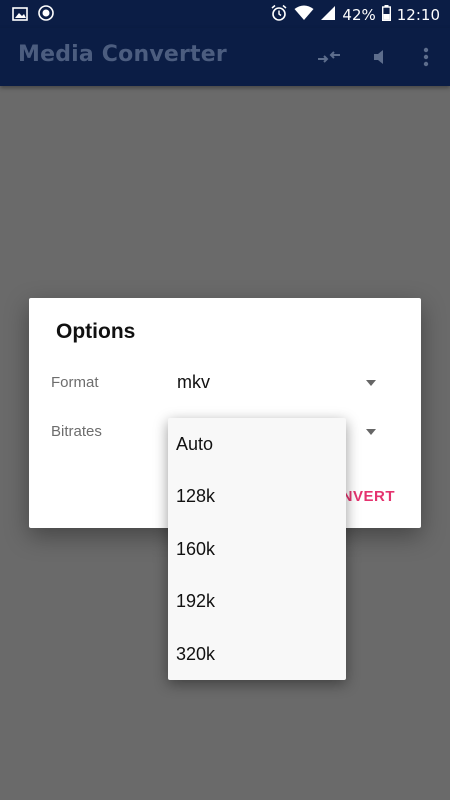  What do you see at coordinates (20, 15) in the screenshot?
I see `image-icon` at bounding box center [20, 15].